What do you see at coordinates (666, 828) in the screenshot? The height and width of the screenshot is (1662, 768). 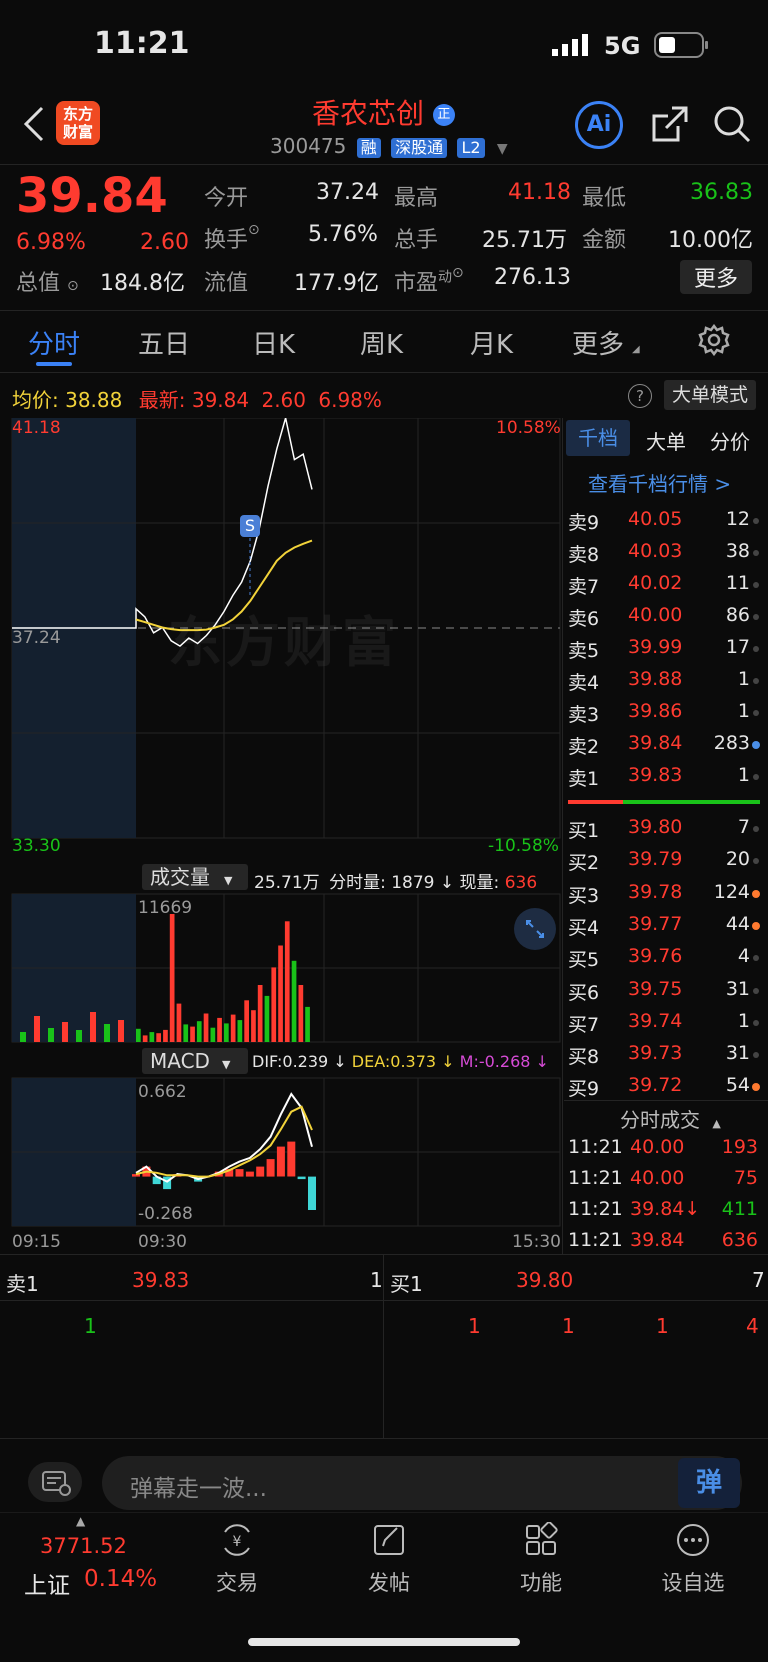 I see `bid-row: 买1 39.80 7` at bounding box center [666, 828].